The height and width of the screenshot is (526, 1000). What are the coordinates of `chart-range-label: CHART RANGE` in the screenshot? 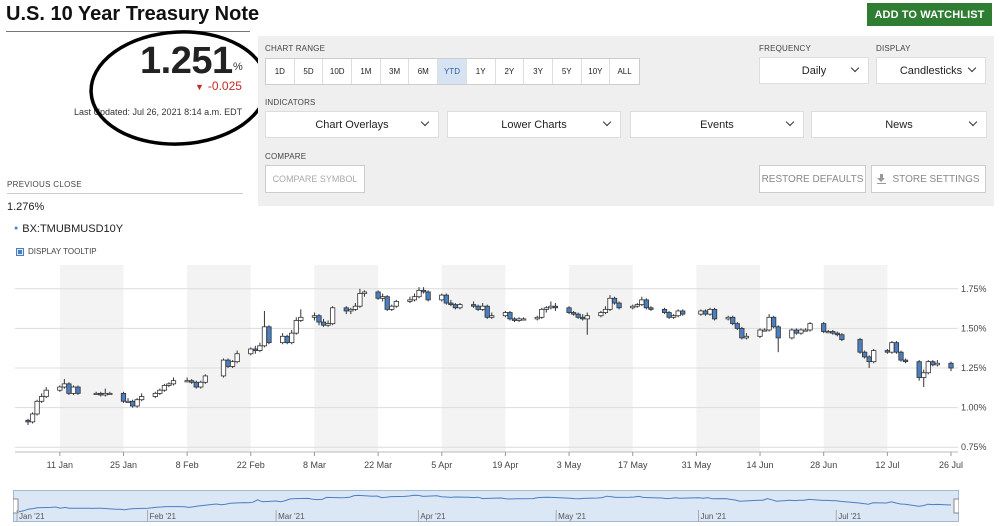 It's located at (295, 48).